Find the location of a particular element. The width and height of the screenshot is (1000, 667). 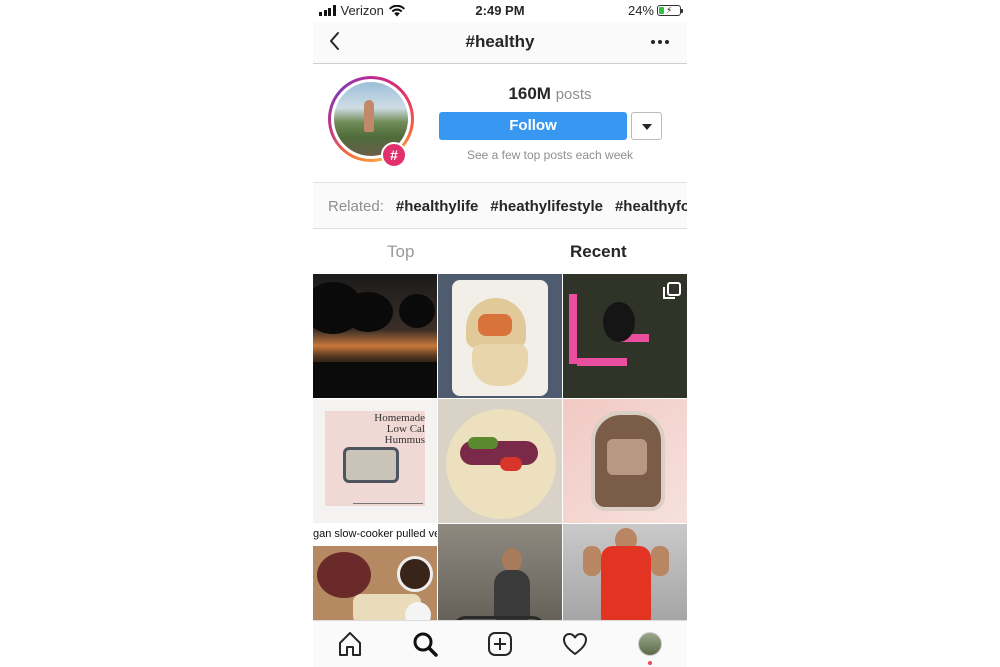

follow-hint: See a few top posts each week is located at coordinates (550, 155).